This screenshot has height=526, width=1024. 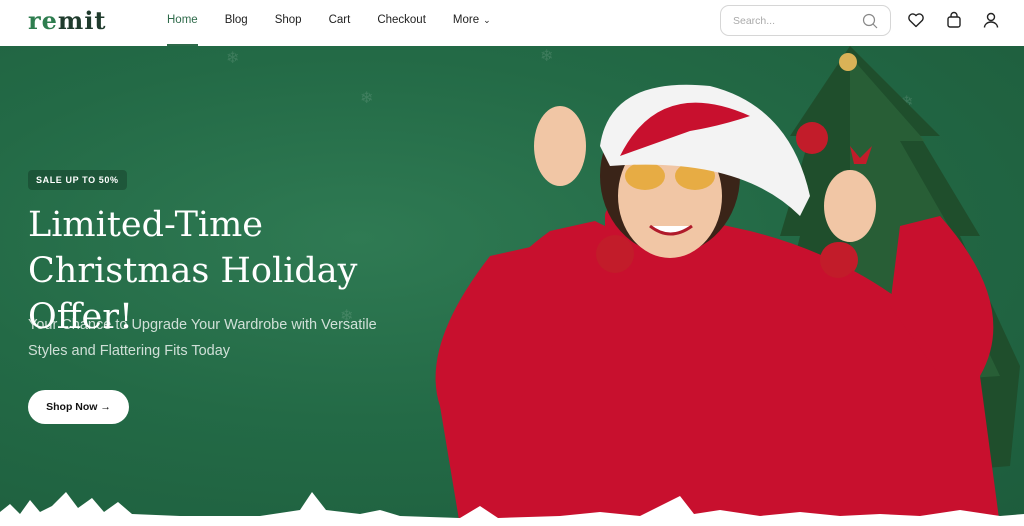 I want to click on shop-now-button: Shop Now →, so click(x=78, y=407).